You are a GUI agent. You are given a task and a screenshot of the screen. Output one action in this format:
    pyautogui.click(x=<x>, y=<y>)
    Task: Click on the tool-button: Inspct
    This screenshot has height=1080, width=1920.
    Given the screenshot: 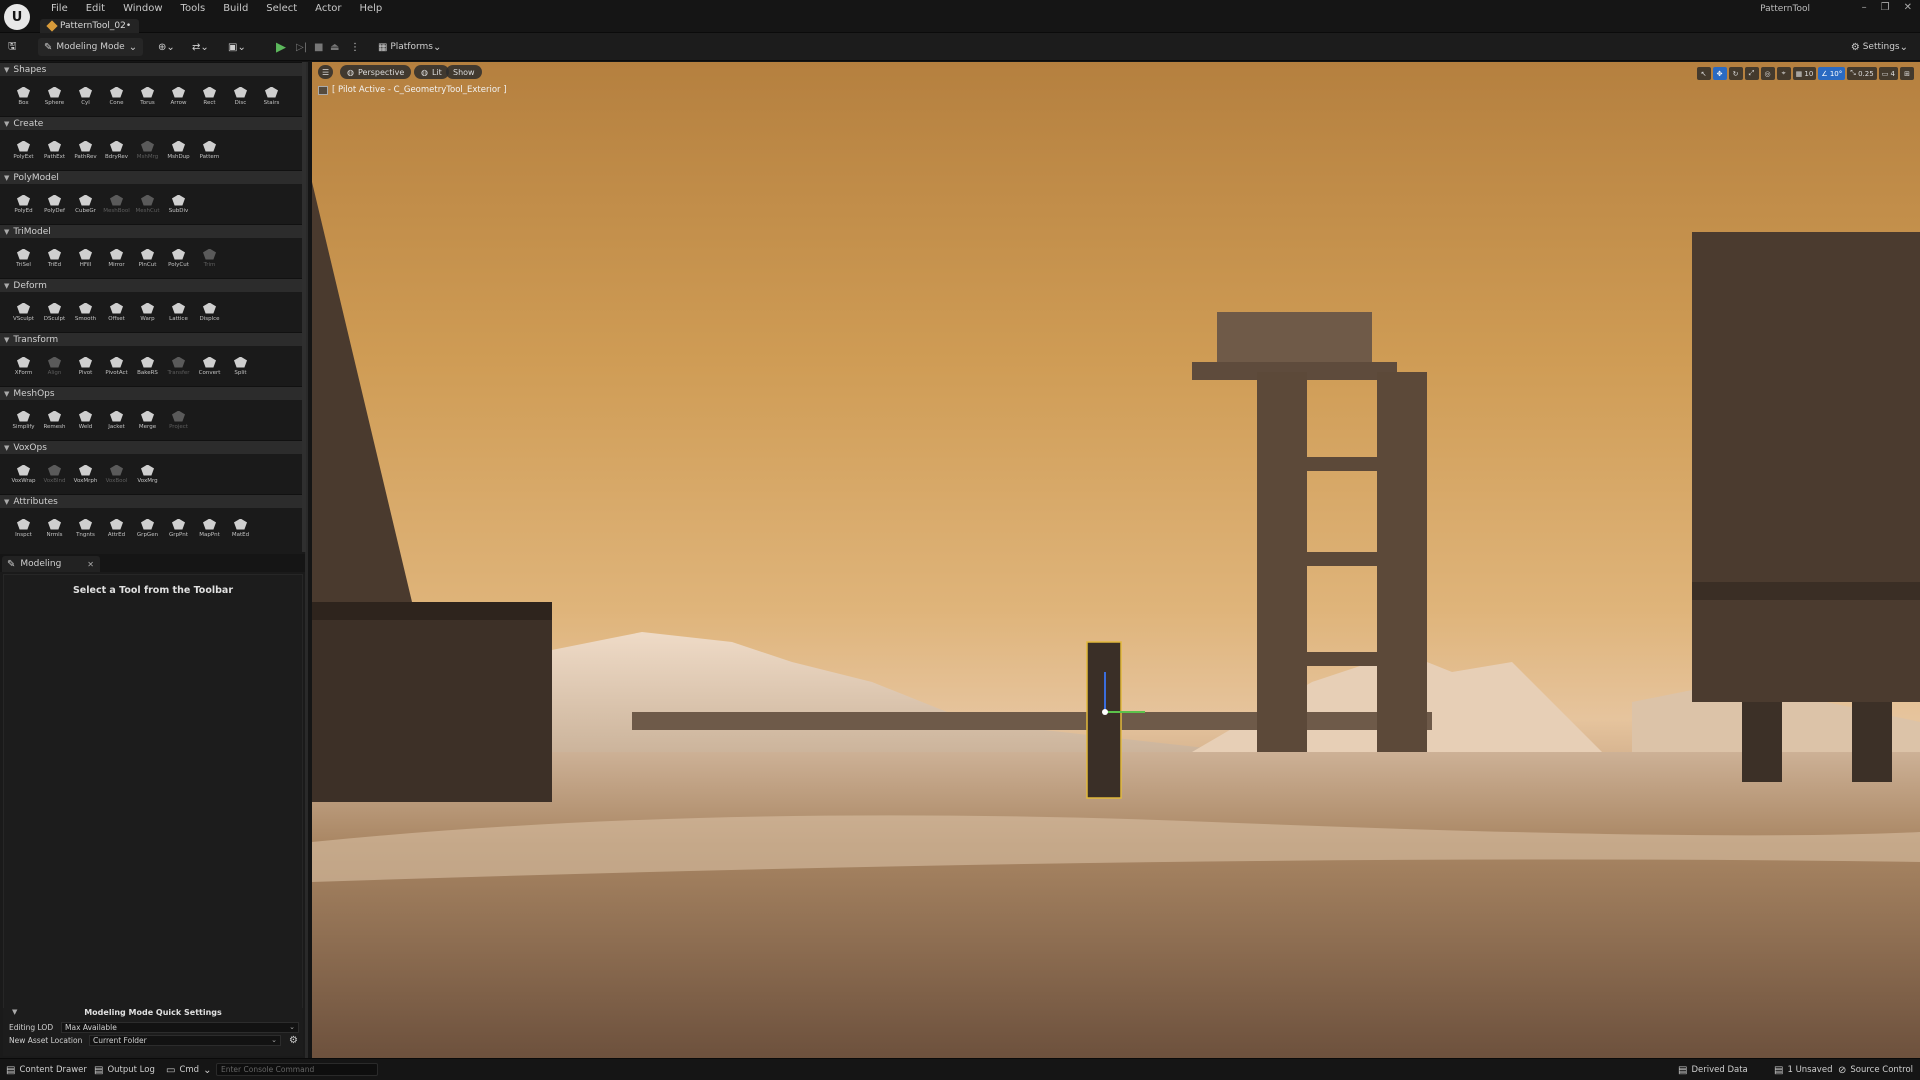 What is the action you would take?
    pyautogui.click(x=23, y=528)
    